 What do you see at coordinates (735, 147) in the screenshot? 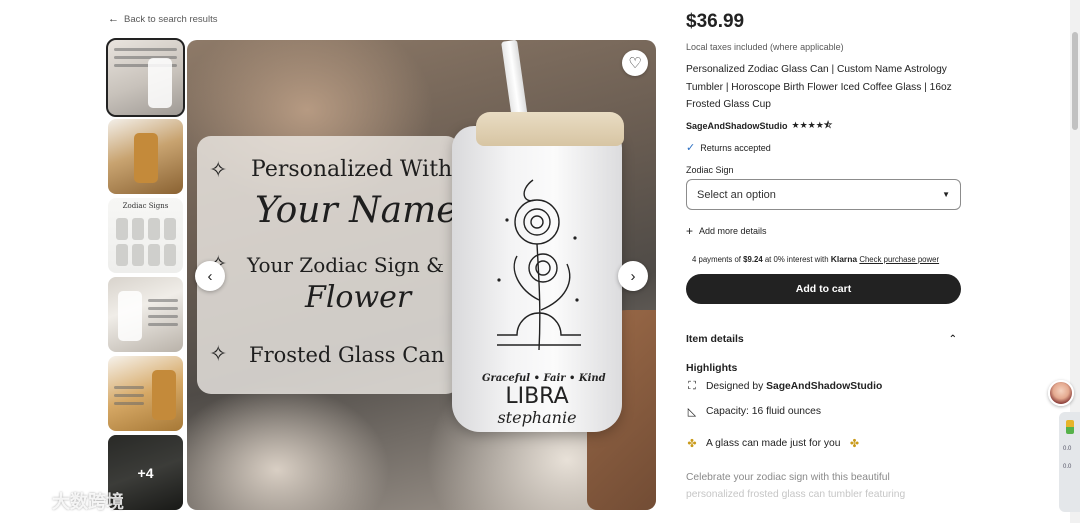
I see `returns-label: Returns accepted` at bounding box center [735, 147].